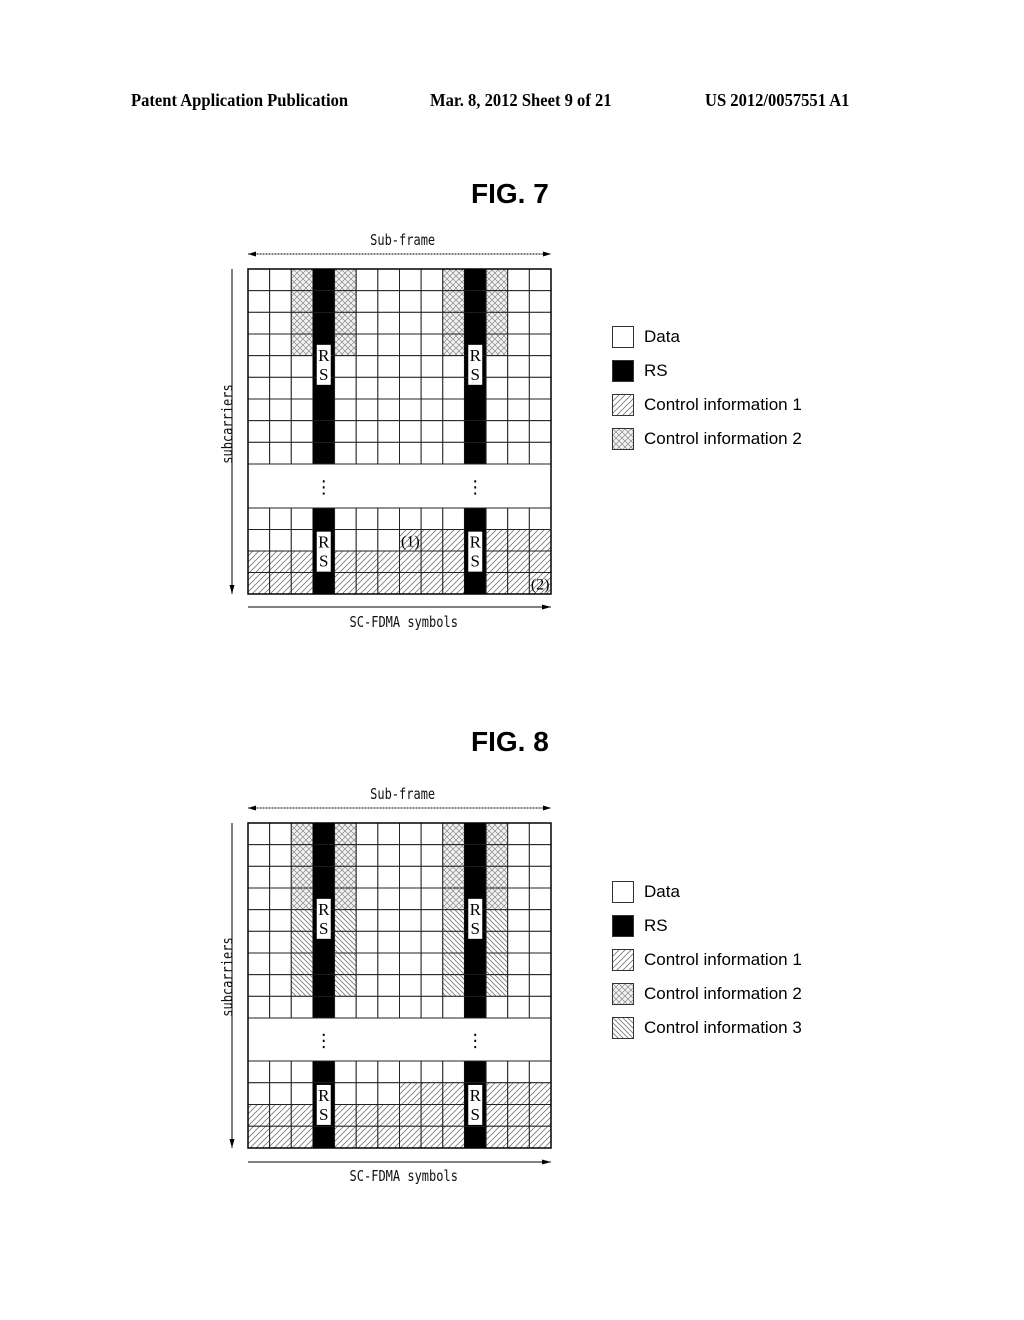 This screenshot has height=1320, width=1024. I want to click on cell-top-6-0-d, so click(259, 410).